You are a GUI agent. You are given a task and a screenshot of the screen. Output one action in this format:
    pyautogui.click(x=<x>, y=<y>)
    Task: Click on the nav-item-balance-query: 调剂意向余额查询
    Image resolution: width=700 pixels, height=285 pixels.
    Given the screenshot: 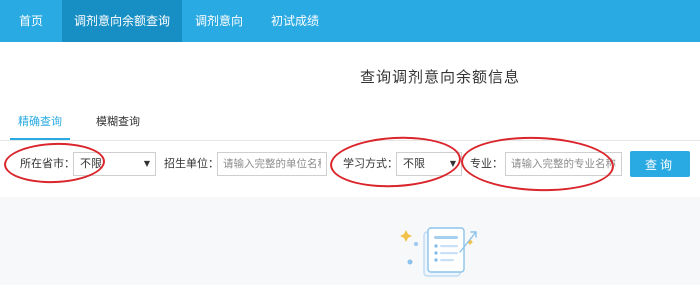 What is the action you would take?
    pyautogui.click(x=122, y=21)
    